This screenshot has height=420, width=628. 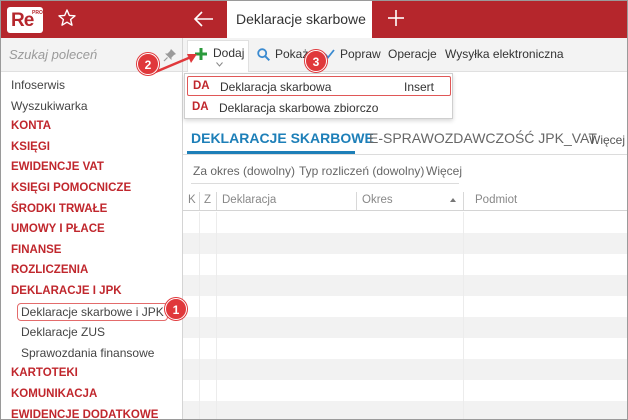 I want to click on filter-period: Za okres (dowolny), so click(x=244, y=171).